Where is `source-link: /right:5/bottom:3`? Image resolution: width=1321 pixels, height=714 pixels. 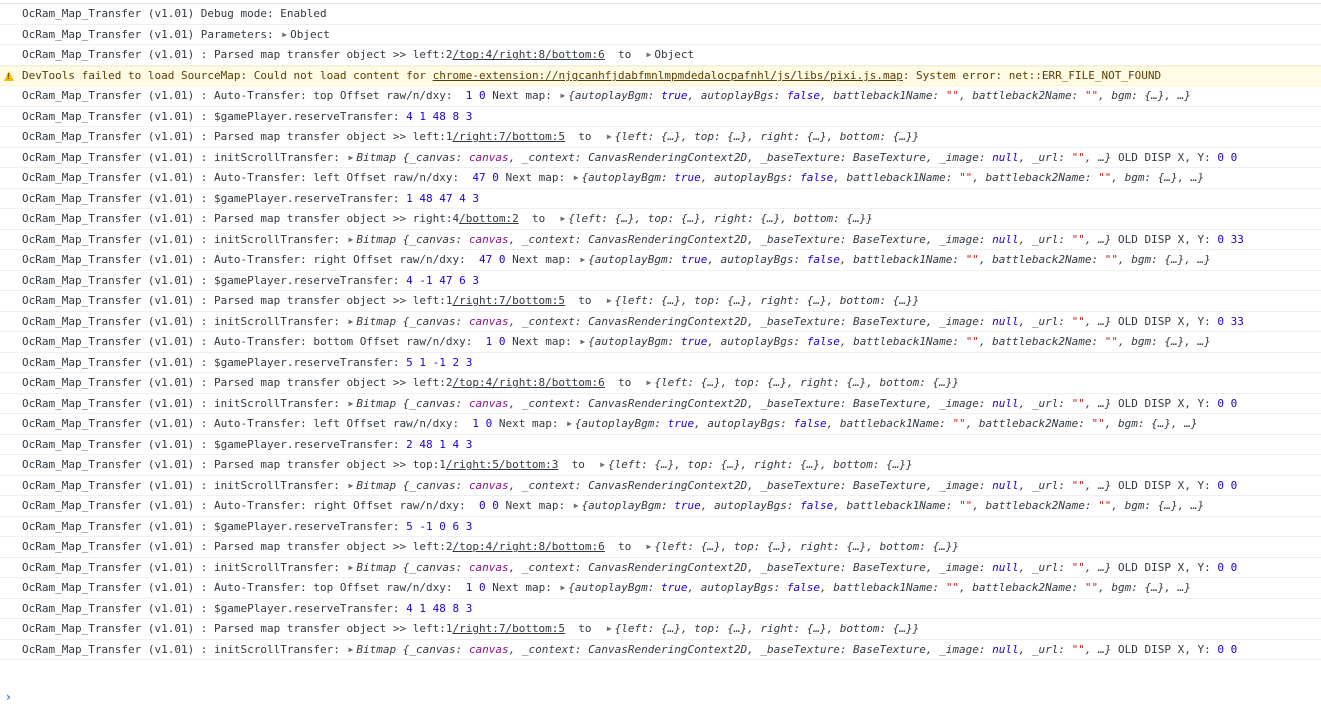 source-link: /right:5/bottom:3 is located at coordinates (502, 464).